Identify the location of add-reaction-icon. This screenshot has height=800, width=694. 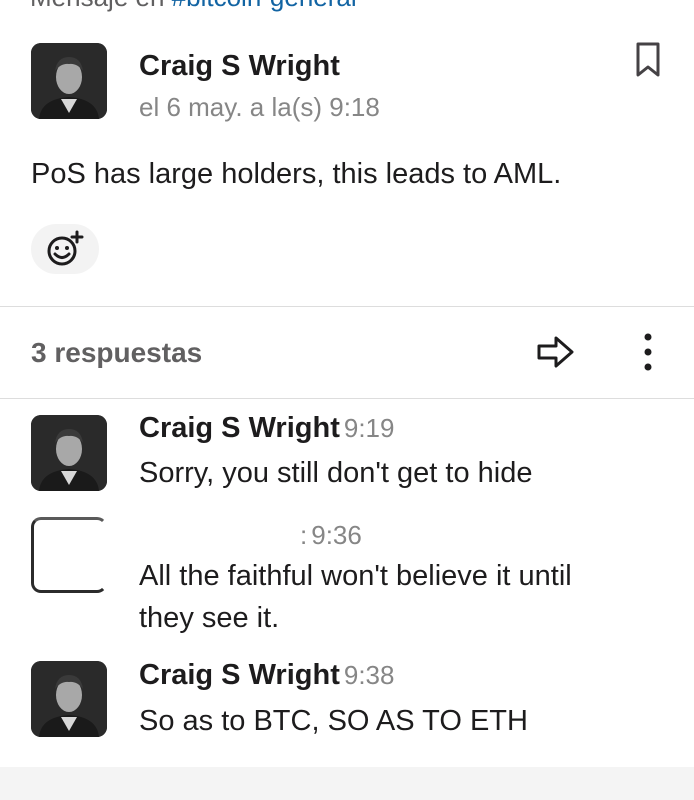
(65, 248).